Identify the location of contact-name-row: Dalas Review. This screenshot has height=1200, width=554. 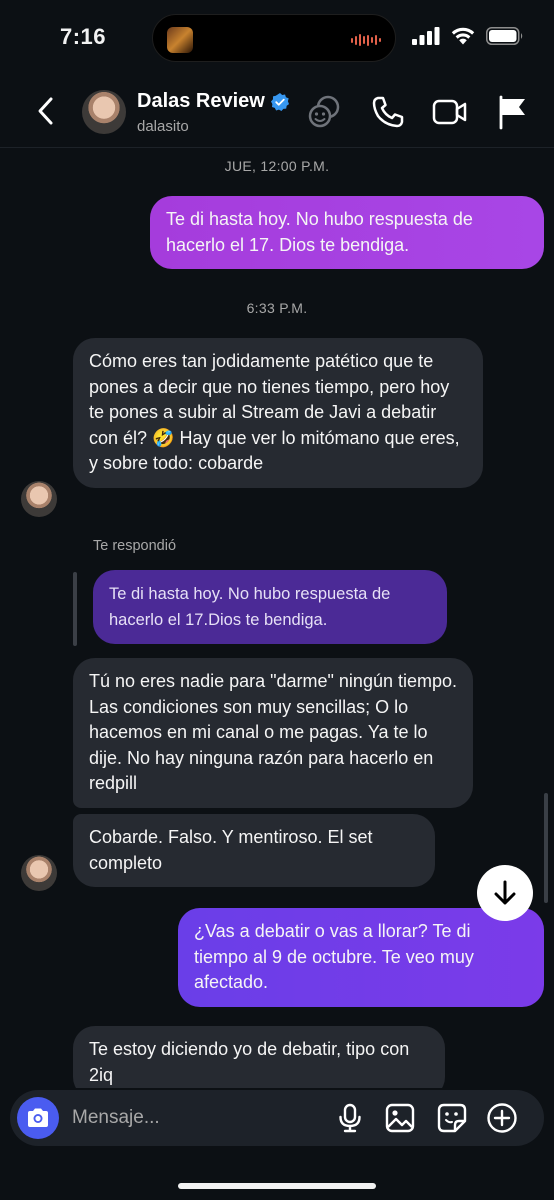
(213, 101).